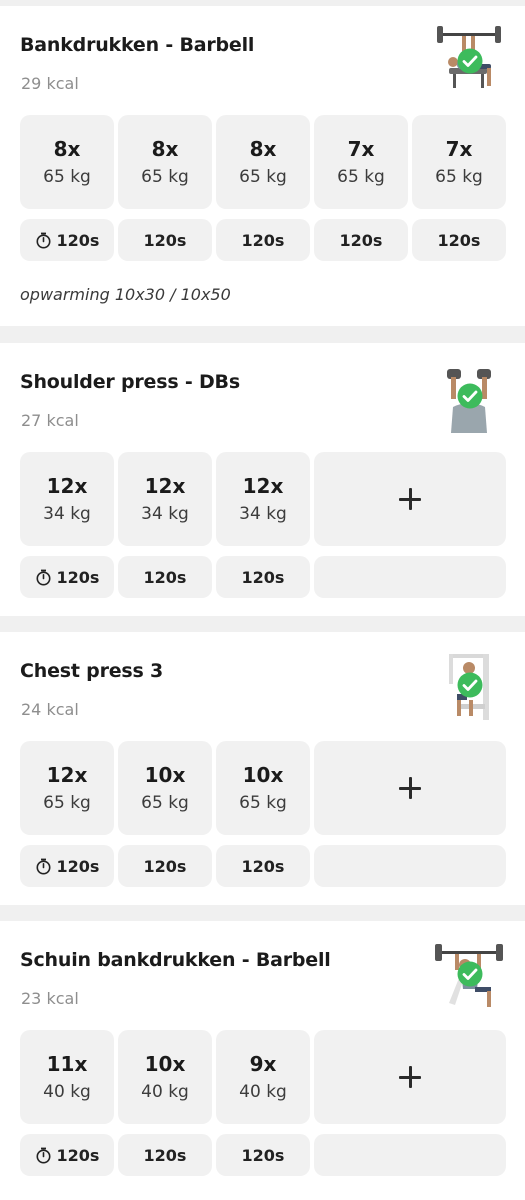  I want to click on exercise-kcal: 27 kcal, so click(50, 420).